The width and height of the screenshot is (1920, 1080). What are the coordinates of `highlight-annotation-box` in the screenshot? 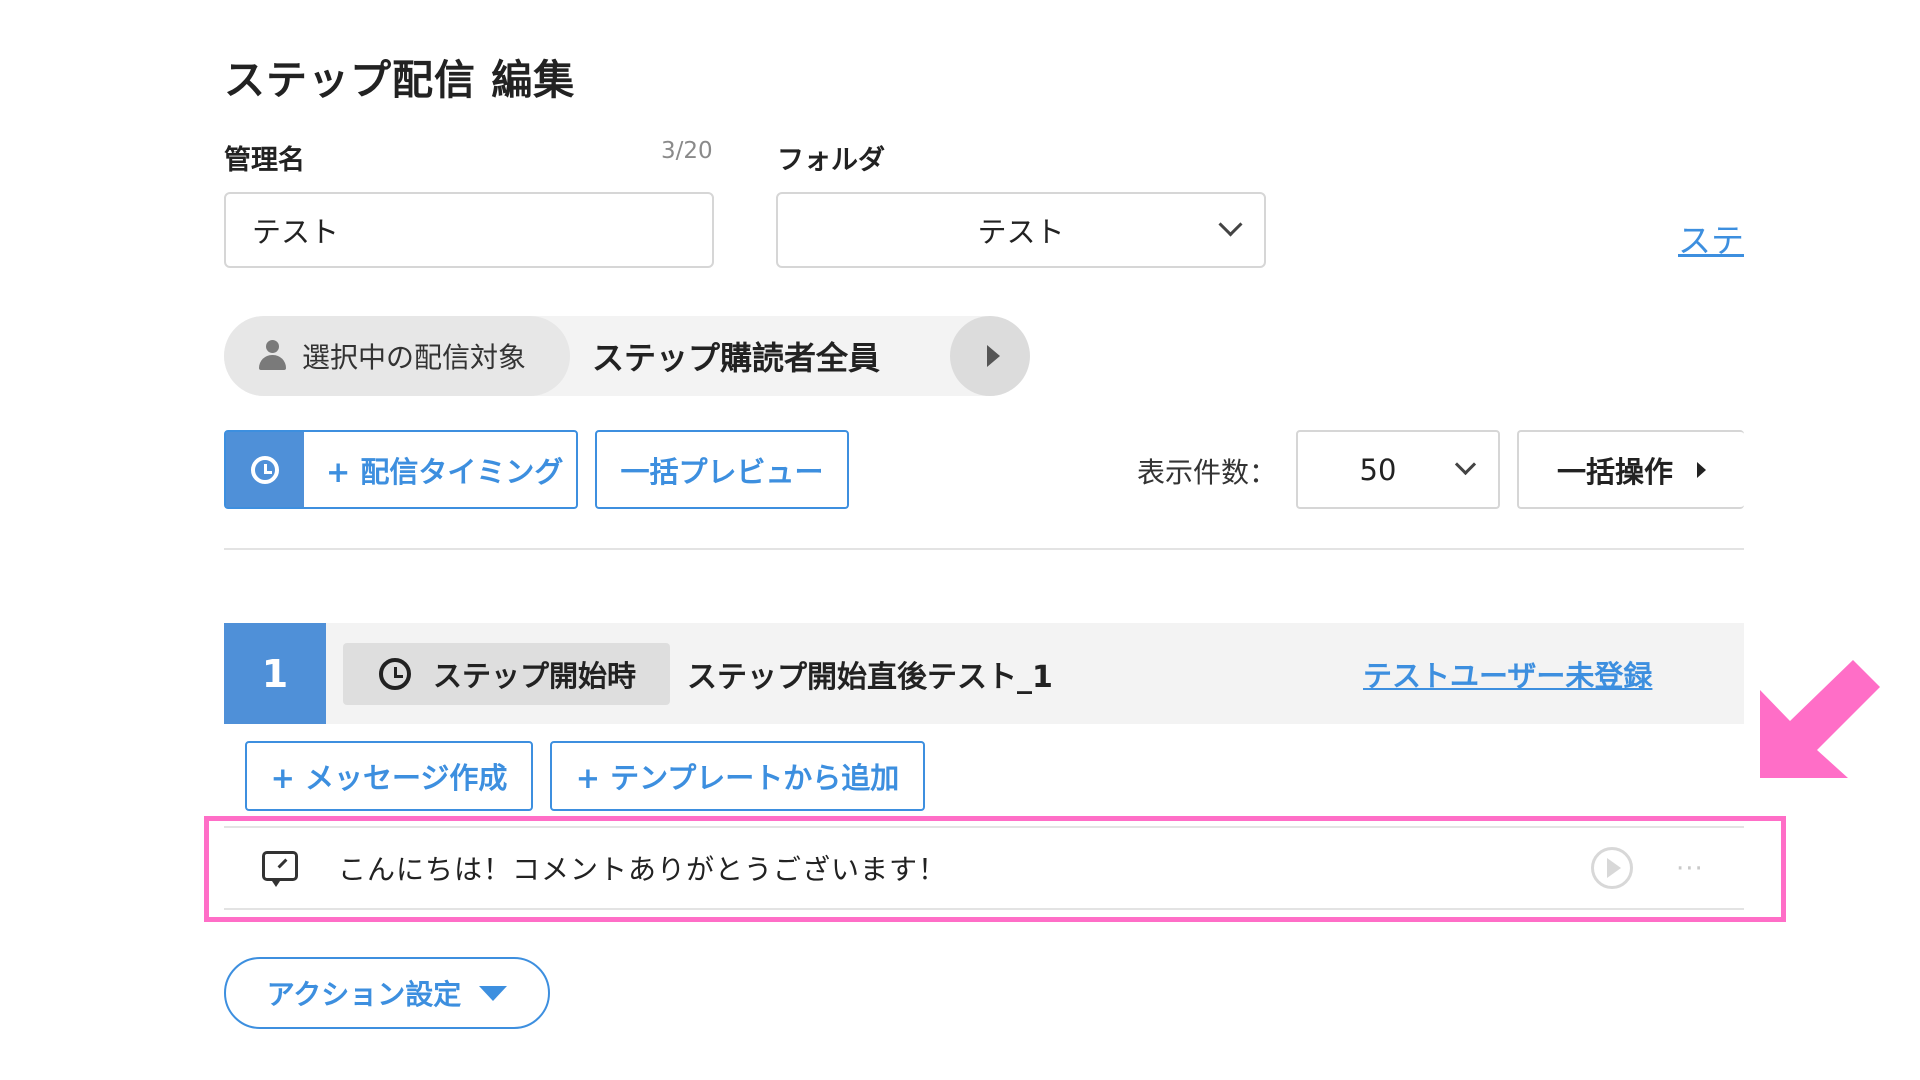 It's located at (995, 869).